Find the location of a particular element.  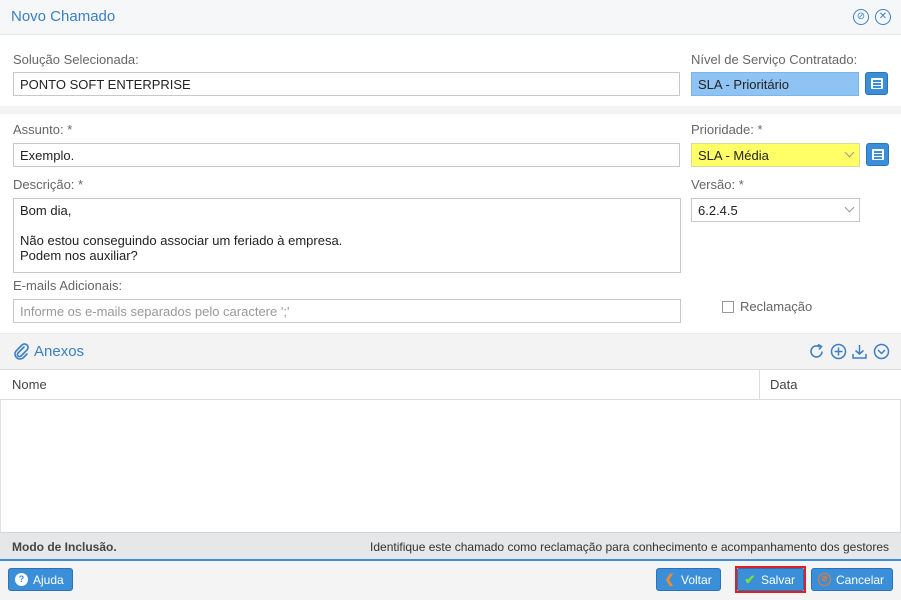

anexos-header is located at coordinates (450, 351).